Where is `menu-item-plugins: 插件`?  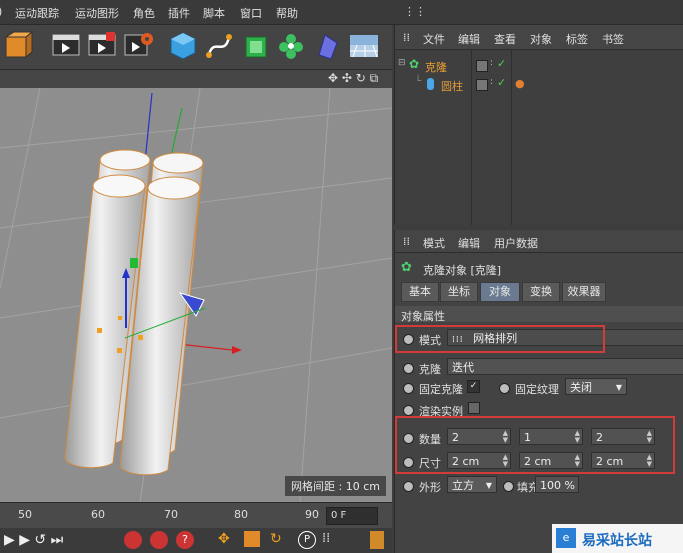
menu-item-plugins: 插件 is located at coordinates (179, 13).